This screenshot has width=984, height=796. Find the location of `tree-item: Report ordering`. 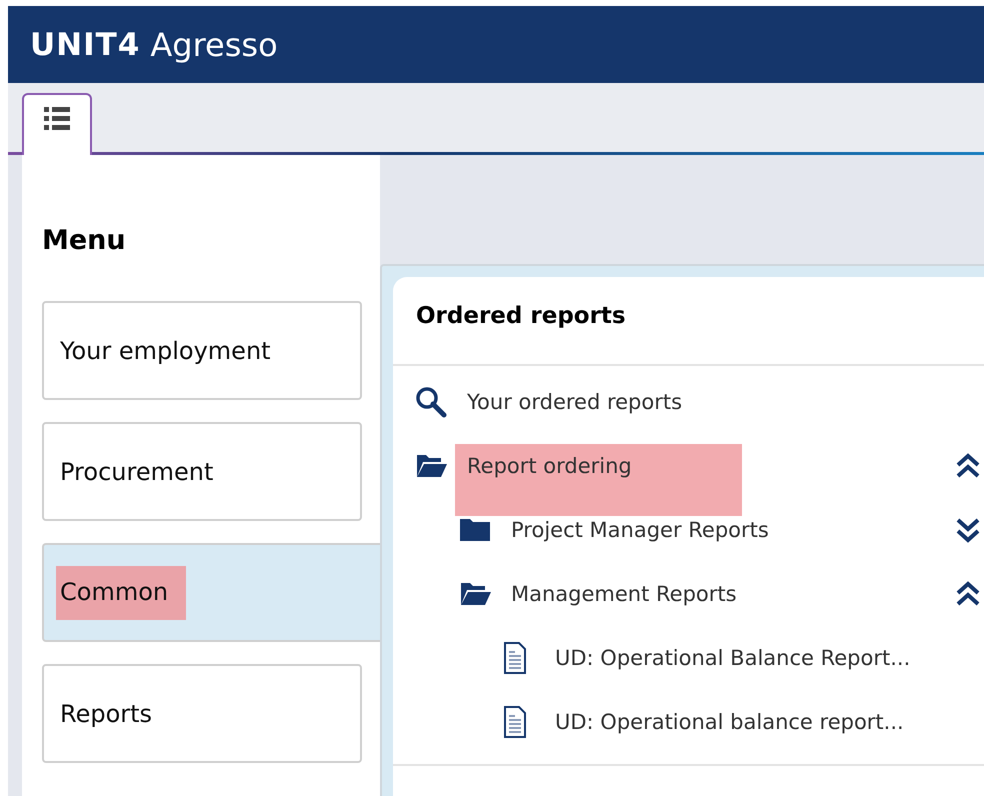

tree-item: Report ordering is located at coordinates (598, 480).